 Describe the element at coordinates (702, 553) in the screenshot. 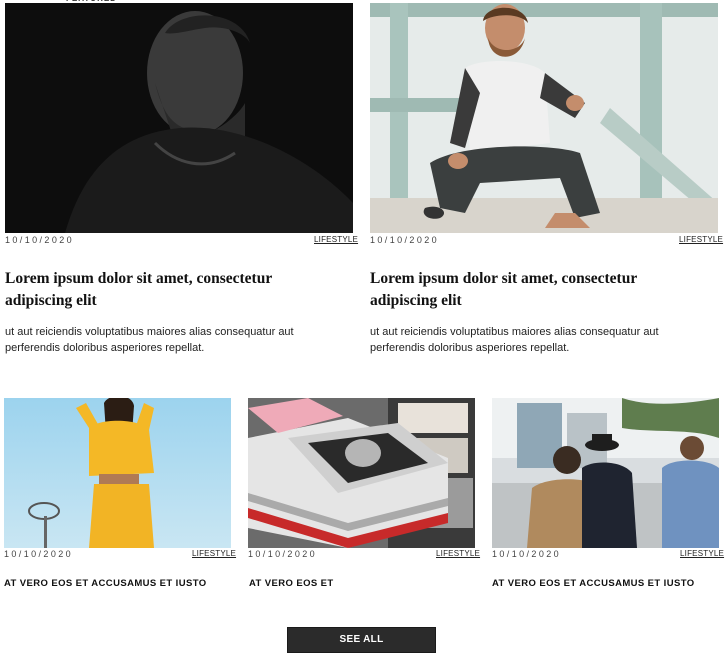

I see `small-card-3-category-link: LIFESTYLE` at that location.